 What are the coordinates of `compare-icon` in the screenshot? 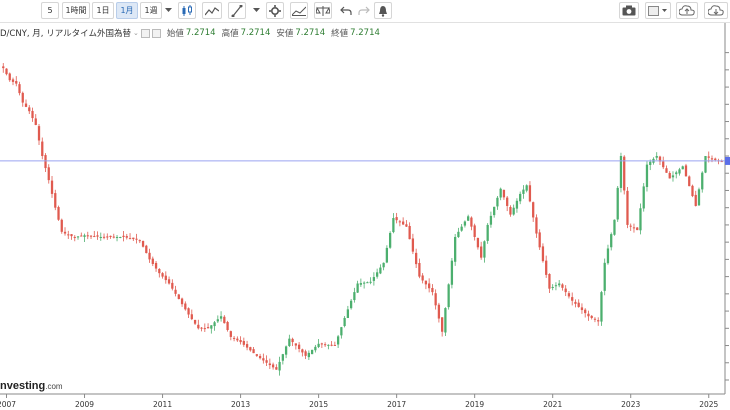 It's located at (299, 10).